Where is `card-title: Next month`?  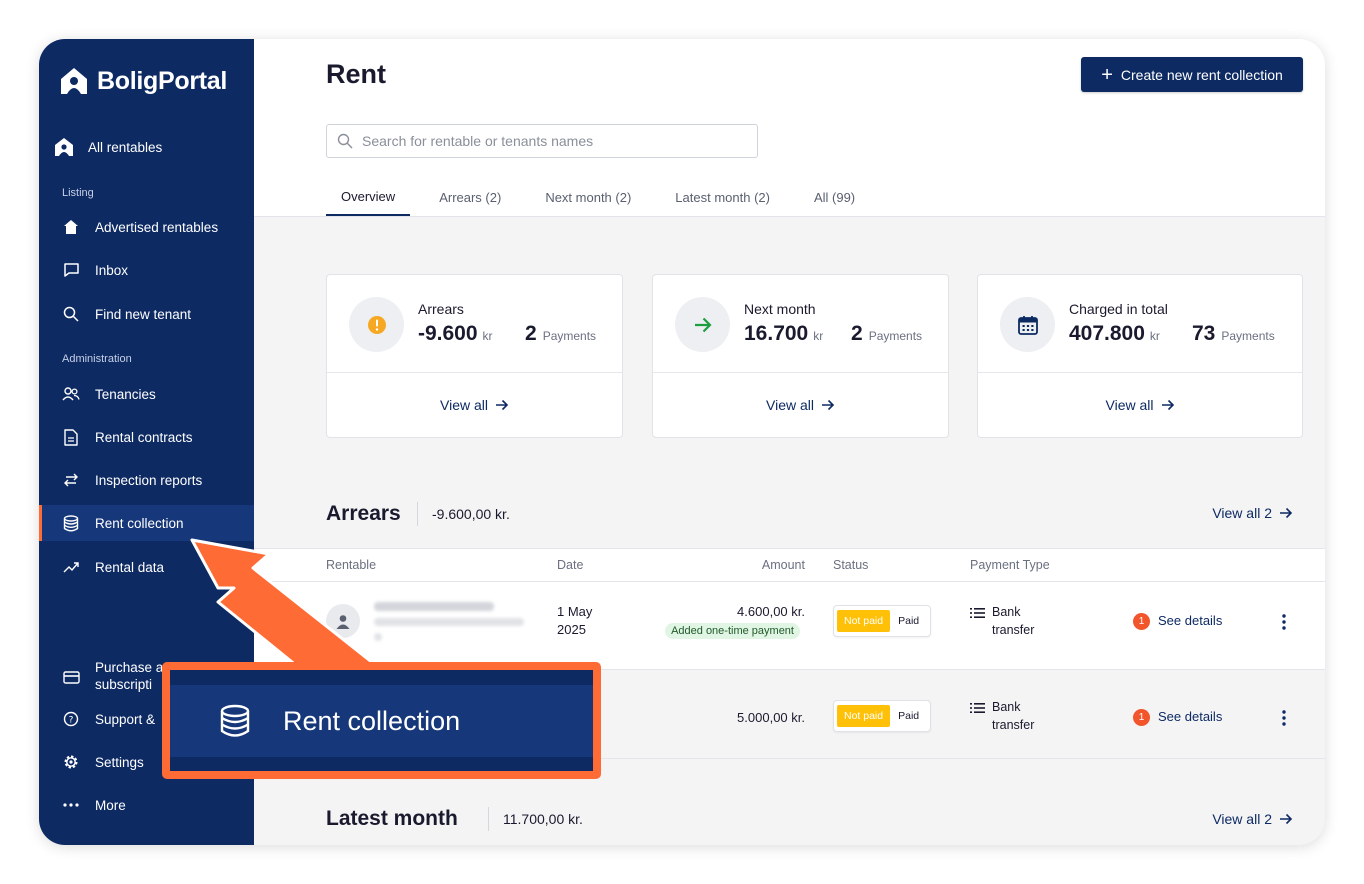
card-title: Next month is located at coordinates (780, 309).